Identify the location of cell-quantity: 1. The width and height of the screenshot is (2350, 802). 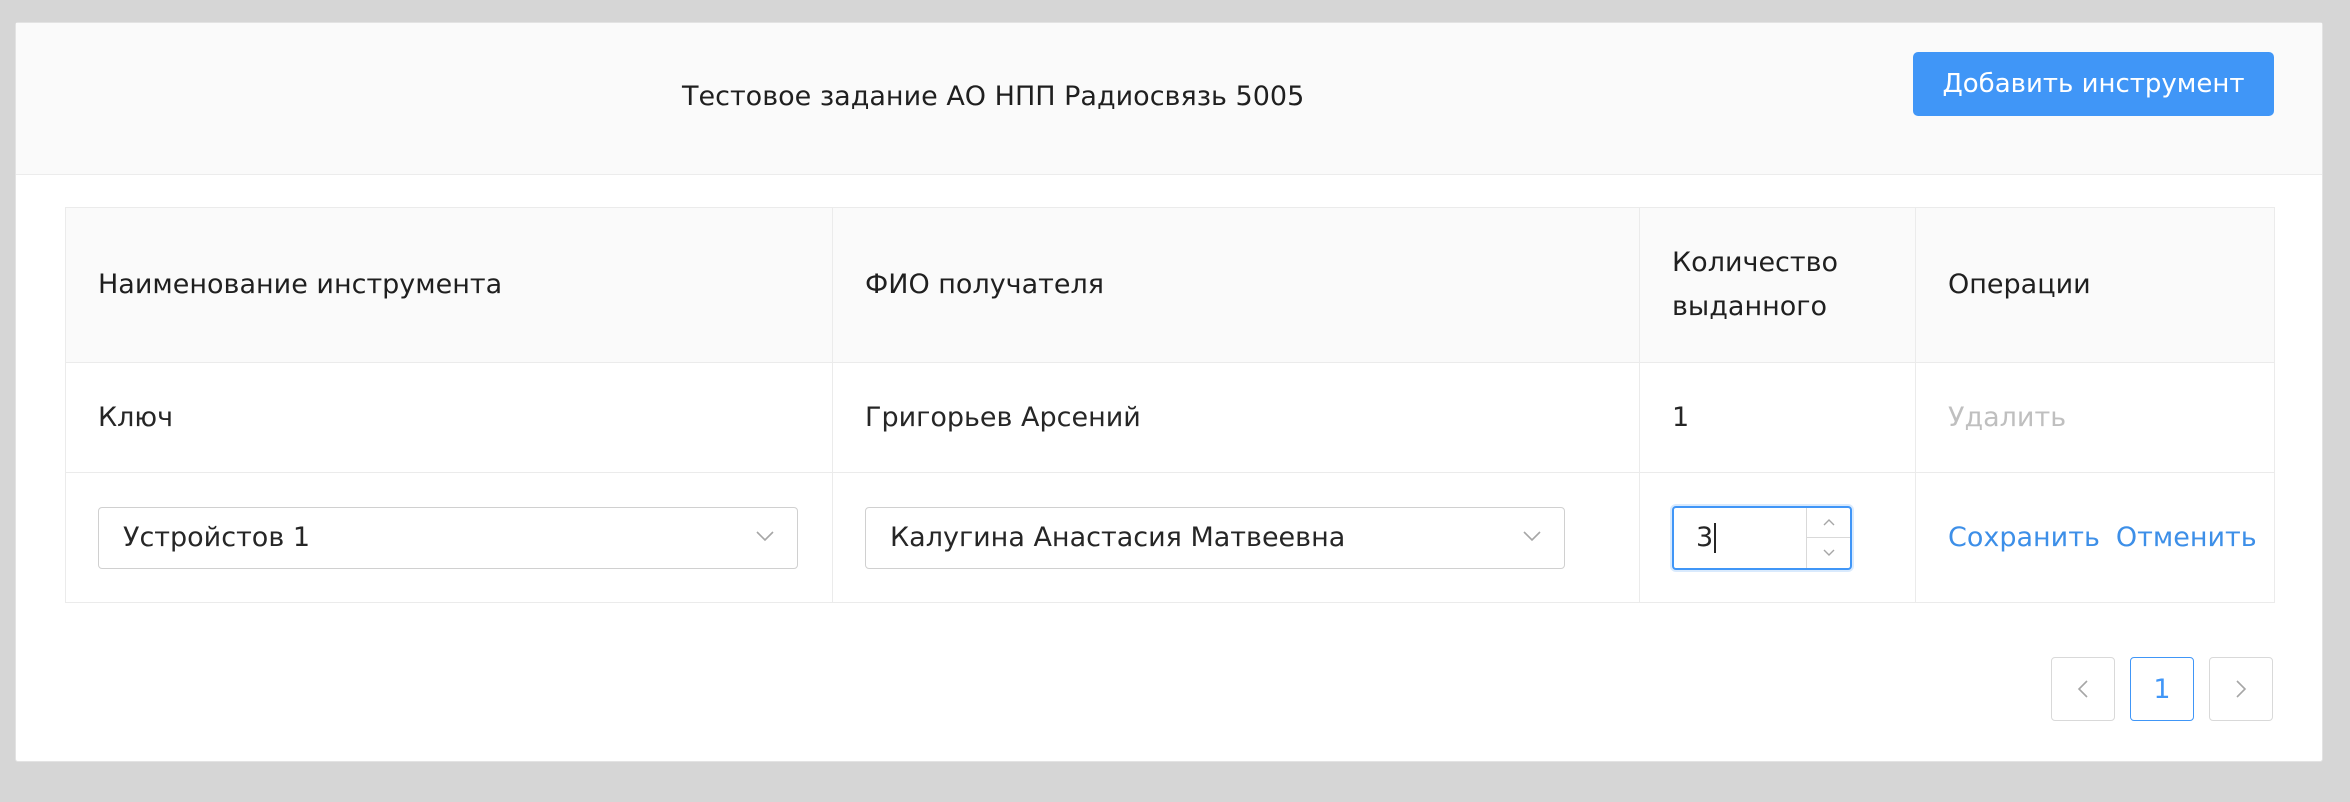
(1778, 417).